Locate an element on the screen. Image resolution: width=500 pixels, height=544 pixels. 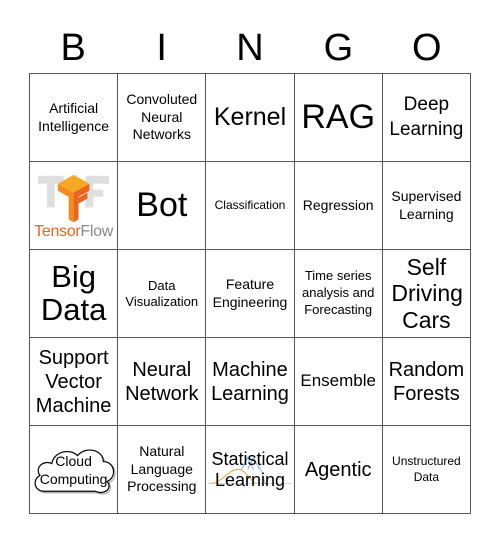
cell-label: Time series analysis and Forecasting is located at coordinates (338, 292).